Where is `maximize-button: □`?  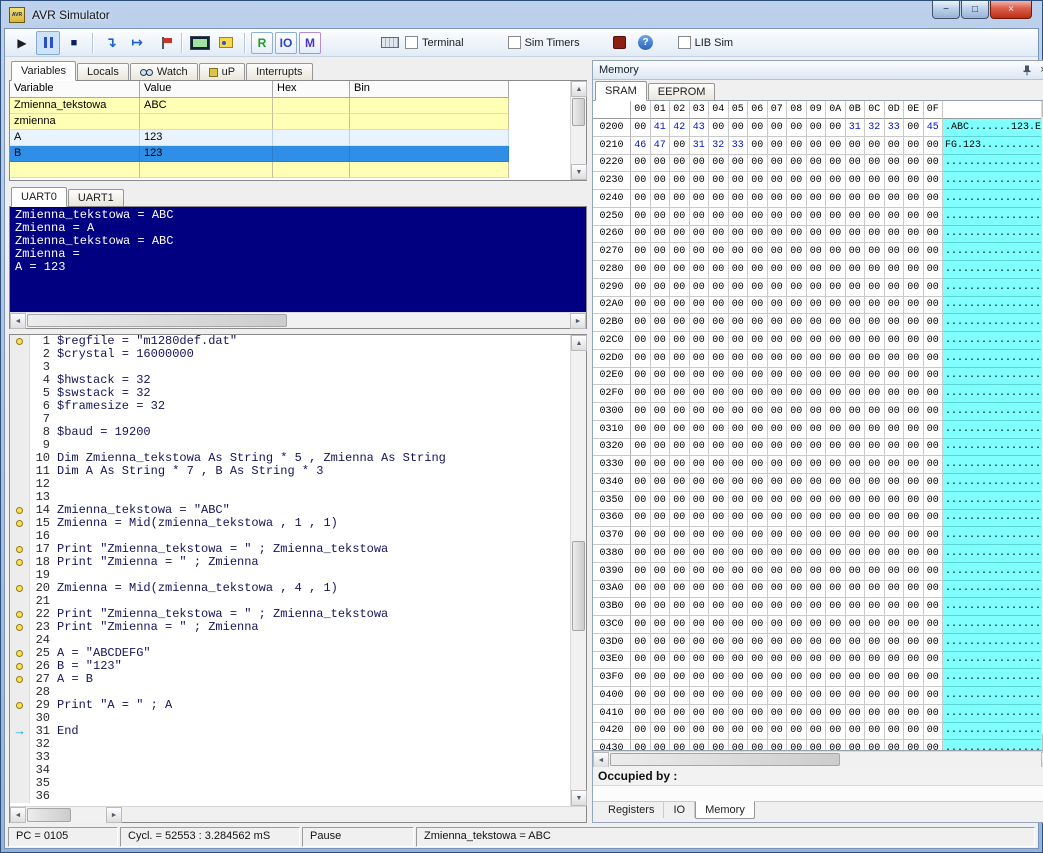 maximize-button: □ is located at coordinates (975, 10).